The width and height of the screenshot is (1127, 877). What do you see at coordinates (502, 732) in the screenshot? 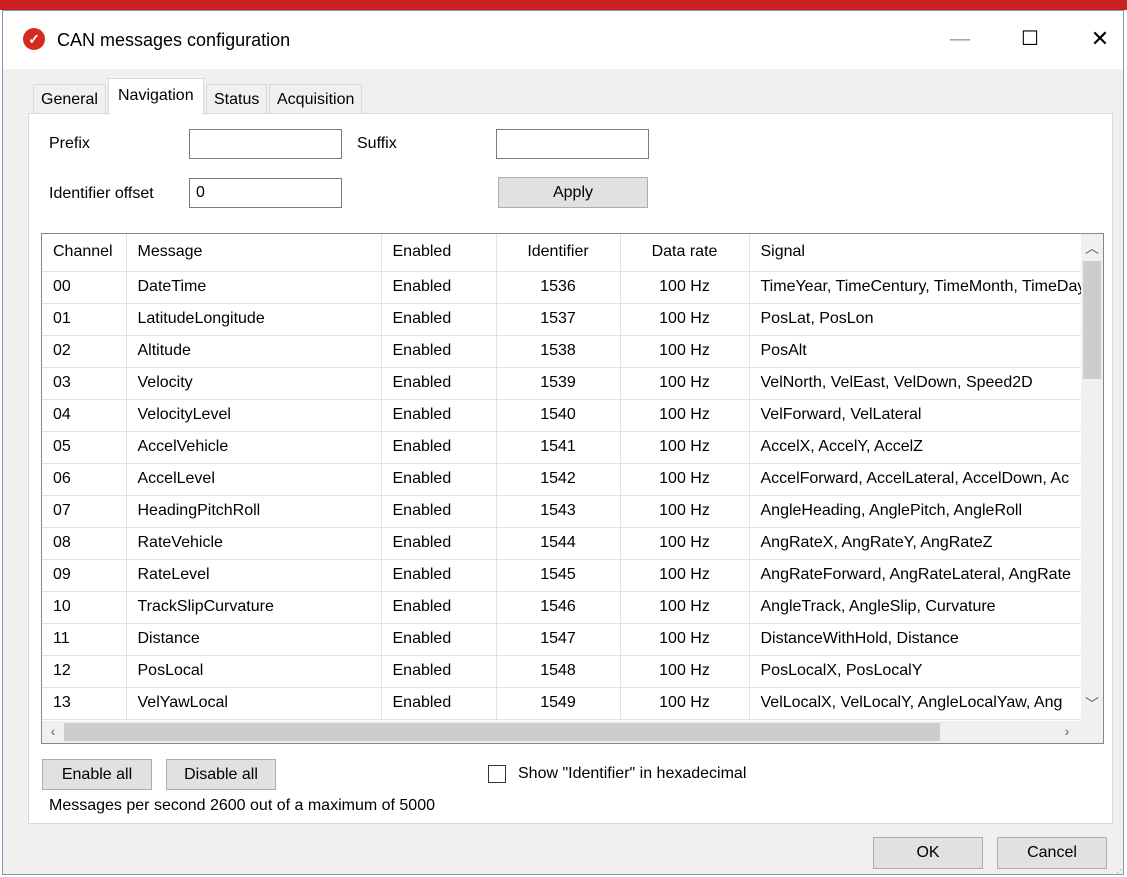
I see `horizontal-scroll-thumb` at bounding box center [502, 732].